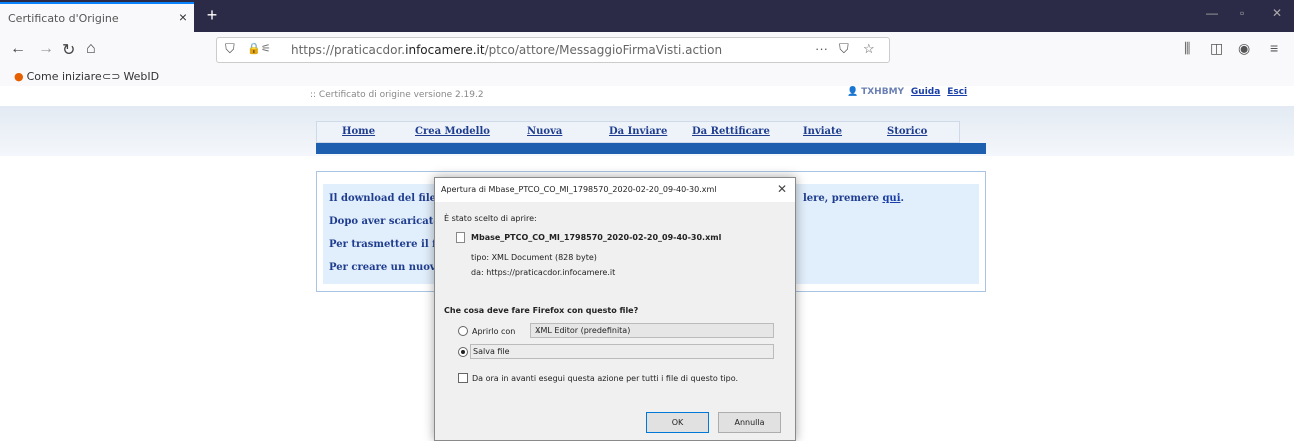 This screenshot has height=441, width=1294. Describe the element at coordinates (731, 131) in the screenshot. I see `menu-da-rettificare: Da Rettificare` at that location.